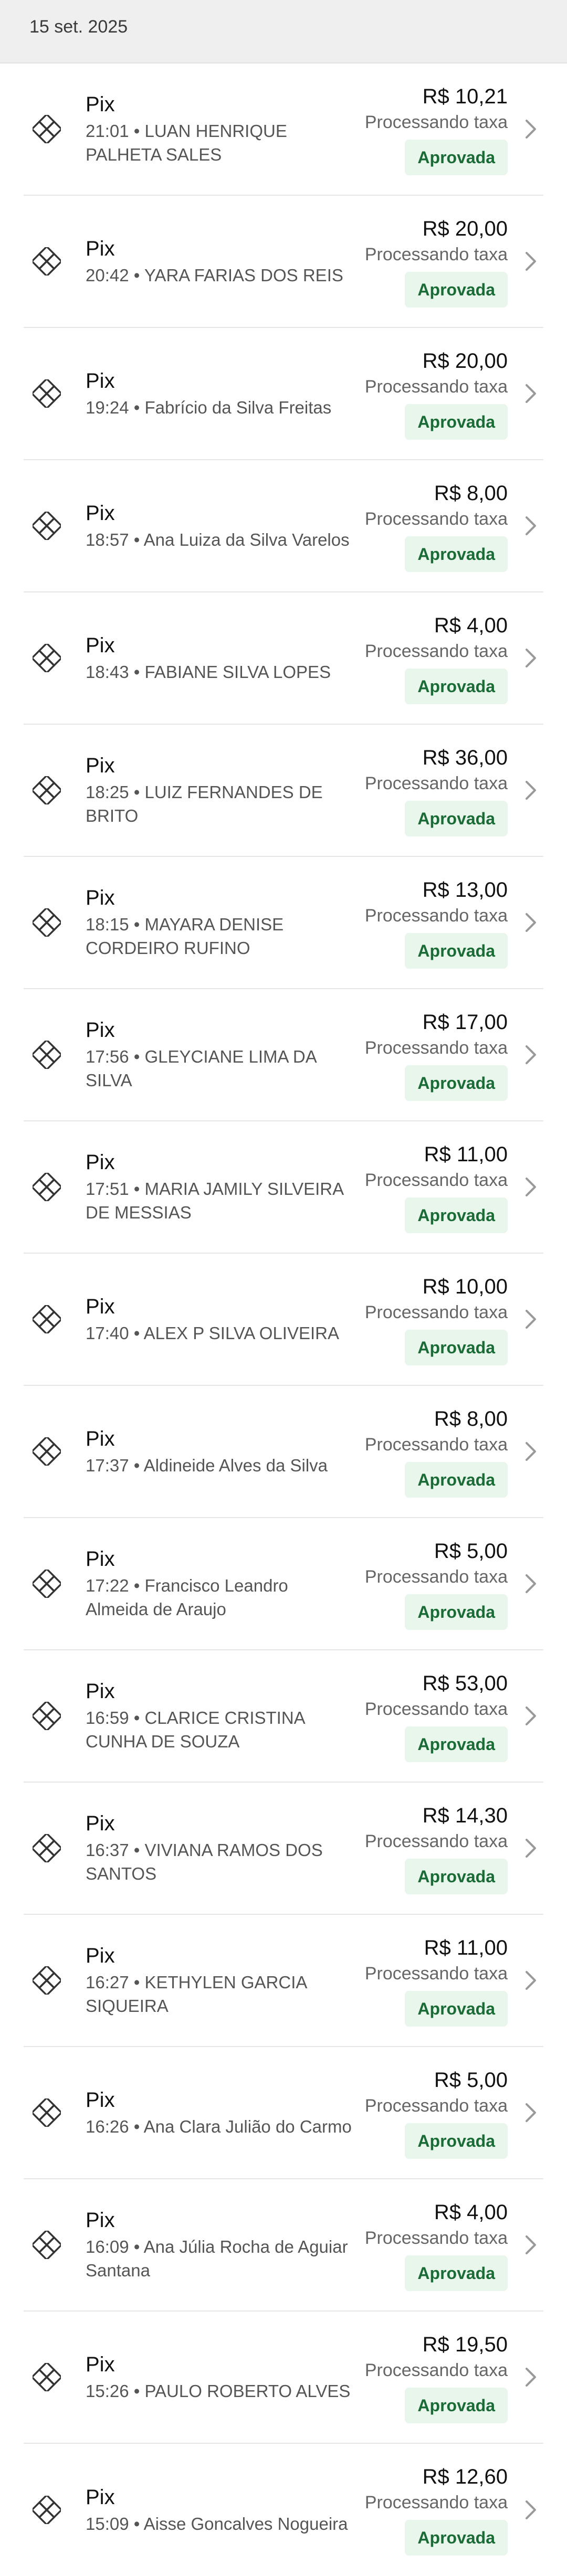 Image resolution: width=567 pixels, height=2576 pixels. I want to click on transaction-subtitle: 17:40 • ALEX P SILVA OLIVEIRA, so click(213, 1333).